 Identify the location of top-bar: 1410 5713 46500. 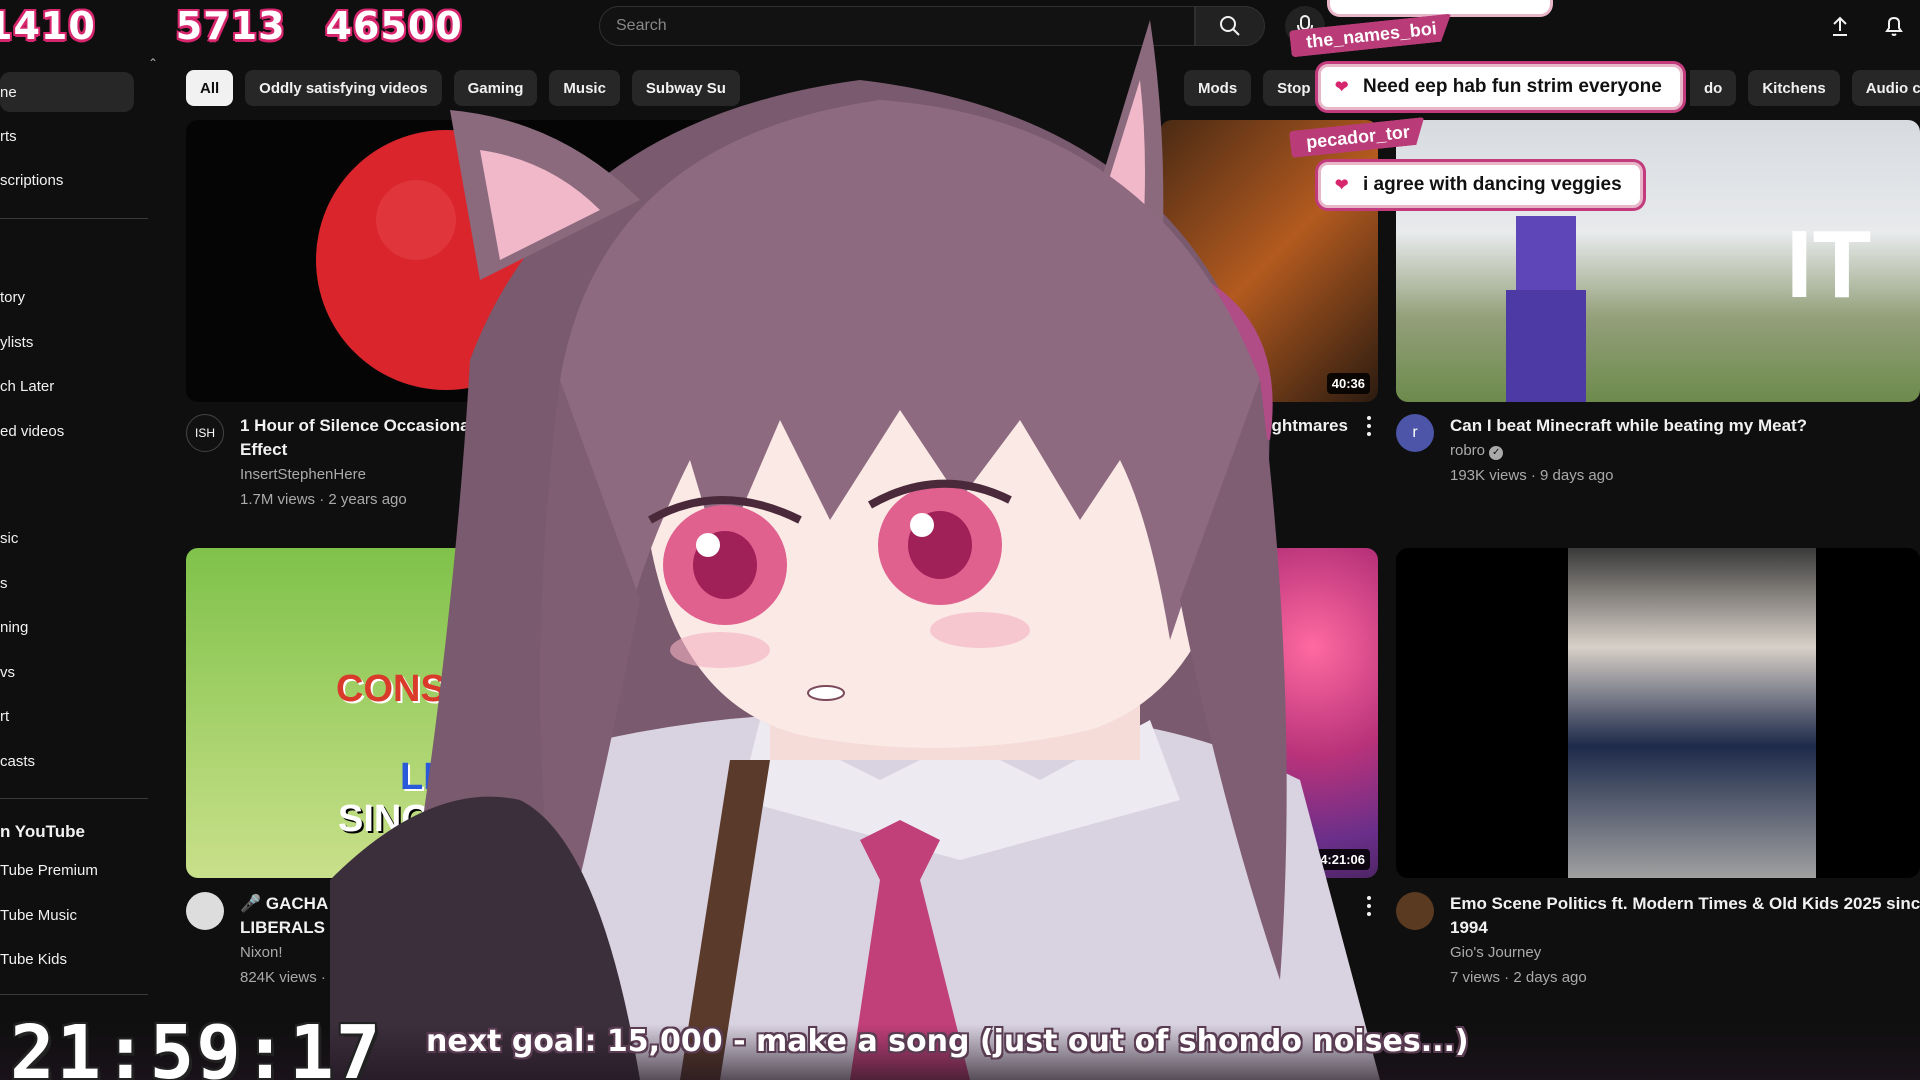
(960, 28).